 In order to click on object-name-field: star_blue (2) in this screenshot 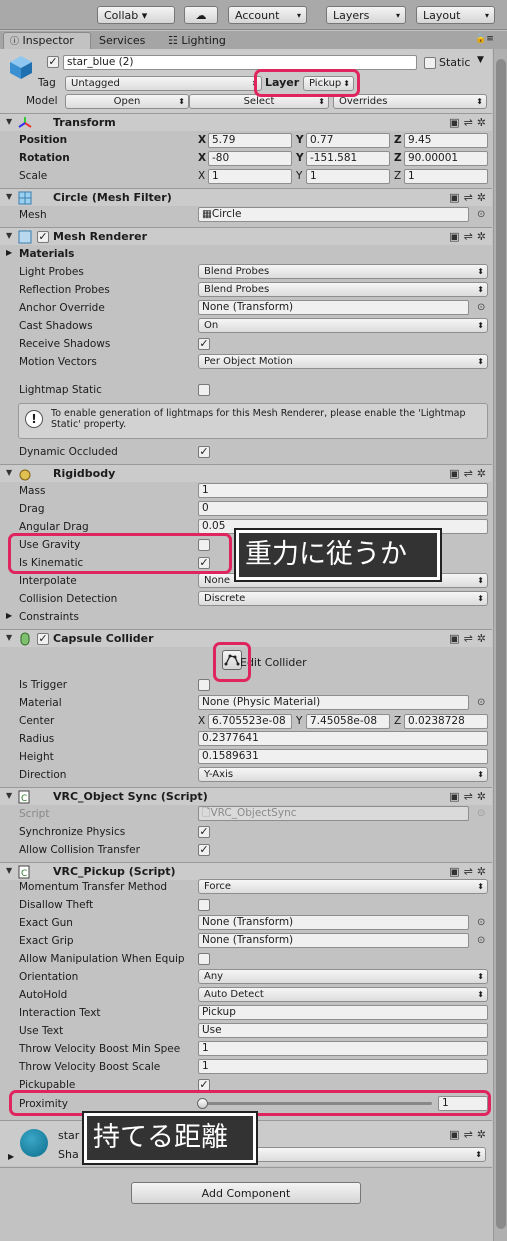, I will do `click(240, 62)`.